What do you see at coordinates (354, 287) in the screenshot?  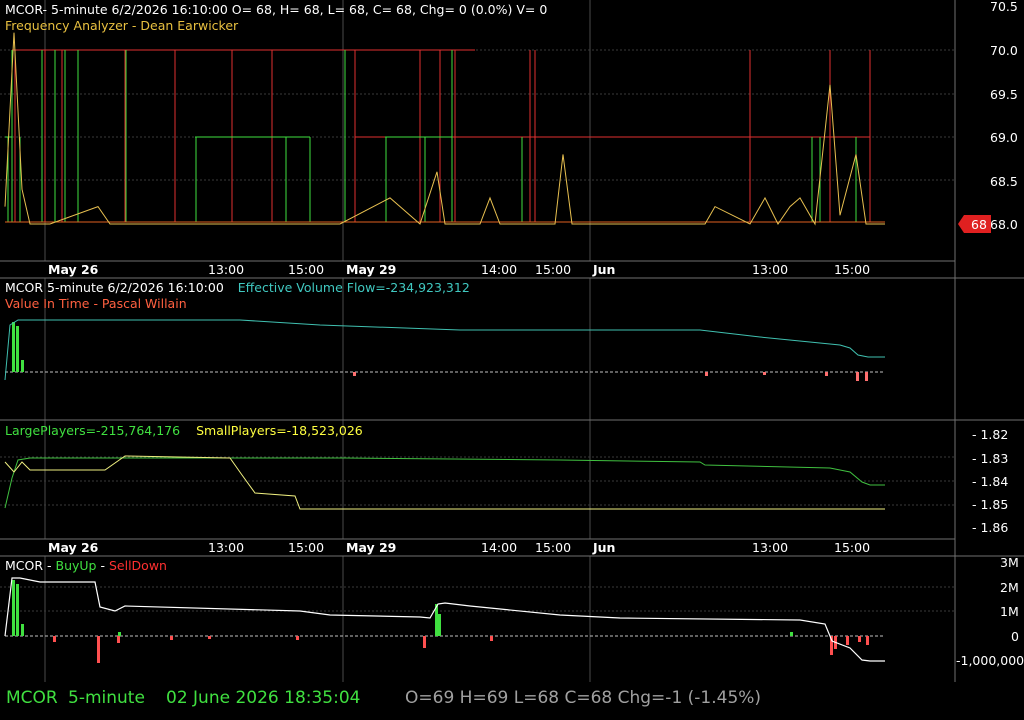 I see `evf-value: Effective Volume Flow=-234,923,312` at bounding box center [354, 287].